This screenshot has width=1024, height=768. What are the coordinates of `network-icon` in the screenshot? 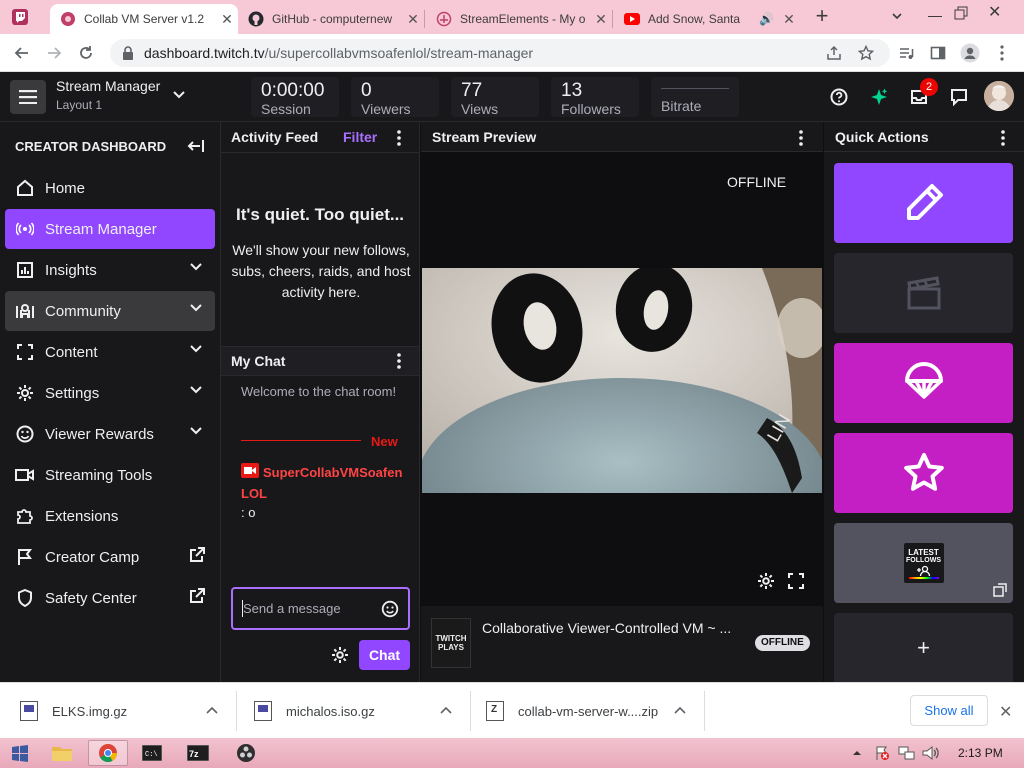 It's located at (907, 753).